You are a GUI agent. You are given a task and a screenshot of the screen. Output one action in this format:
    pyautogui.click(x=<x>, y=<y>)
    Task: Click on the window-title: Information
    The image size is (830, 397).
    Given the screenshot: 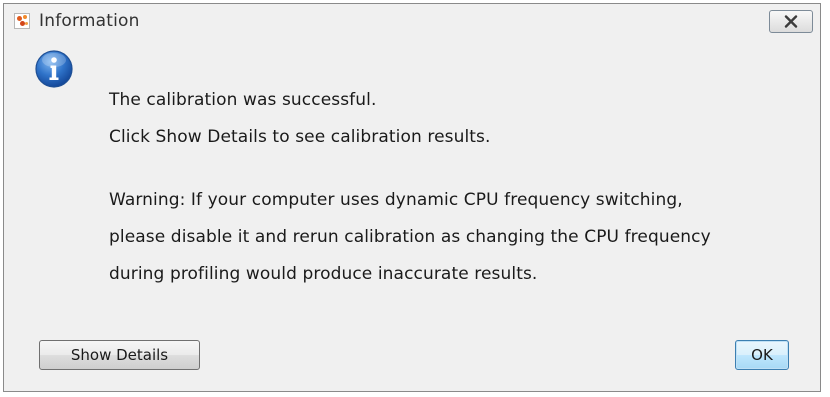 What is the action you would take?
    pyautogui.click(x=89, y=21)
    